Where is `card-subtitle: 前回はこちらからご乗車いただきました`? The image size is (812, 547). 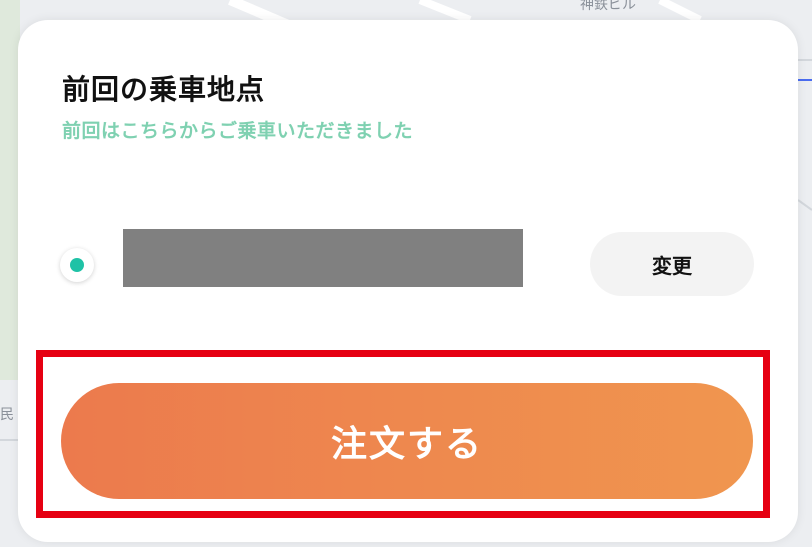 card-subtitle: 前回はこちらからご乗車いただきました is located at coordinates (238, 131).